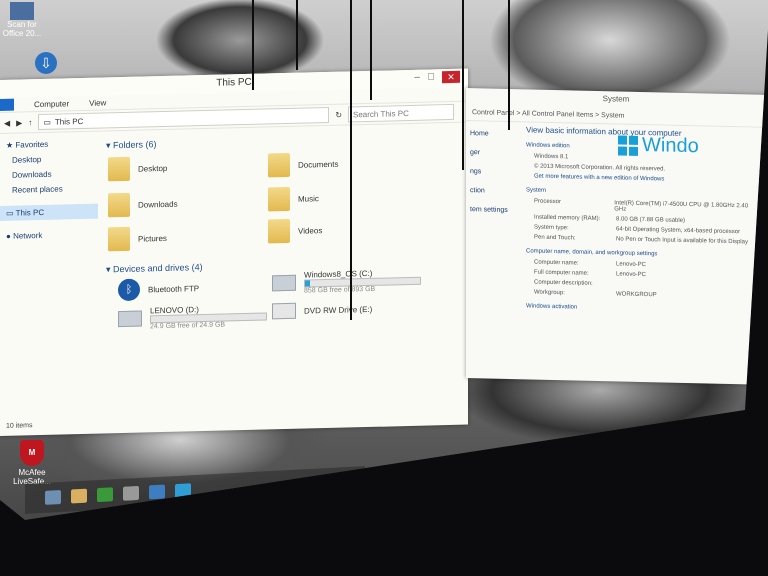 The height and width of the screenshot is (576, 768). Describe the element at coordinates (381, 113) in the screenshot. I see `search-placeholder: Search This PC` at that location.